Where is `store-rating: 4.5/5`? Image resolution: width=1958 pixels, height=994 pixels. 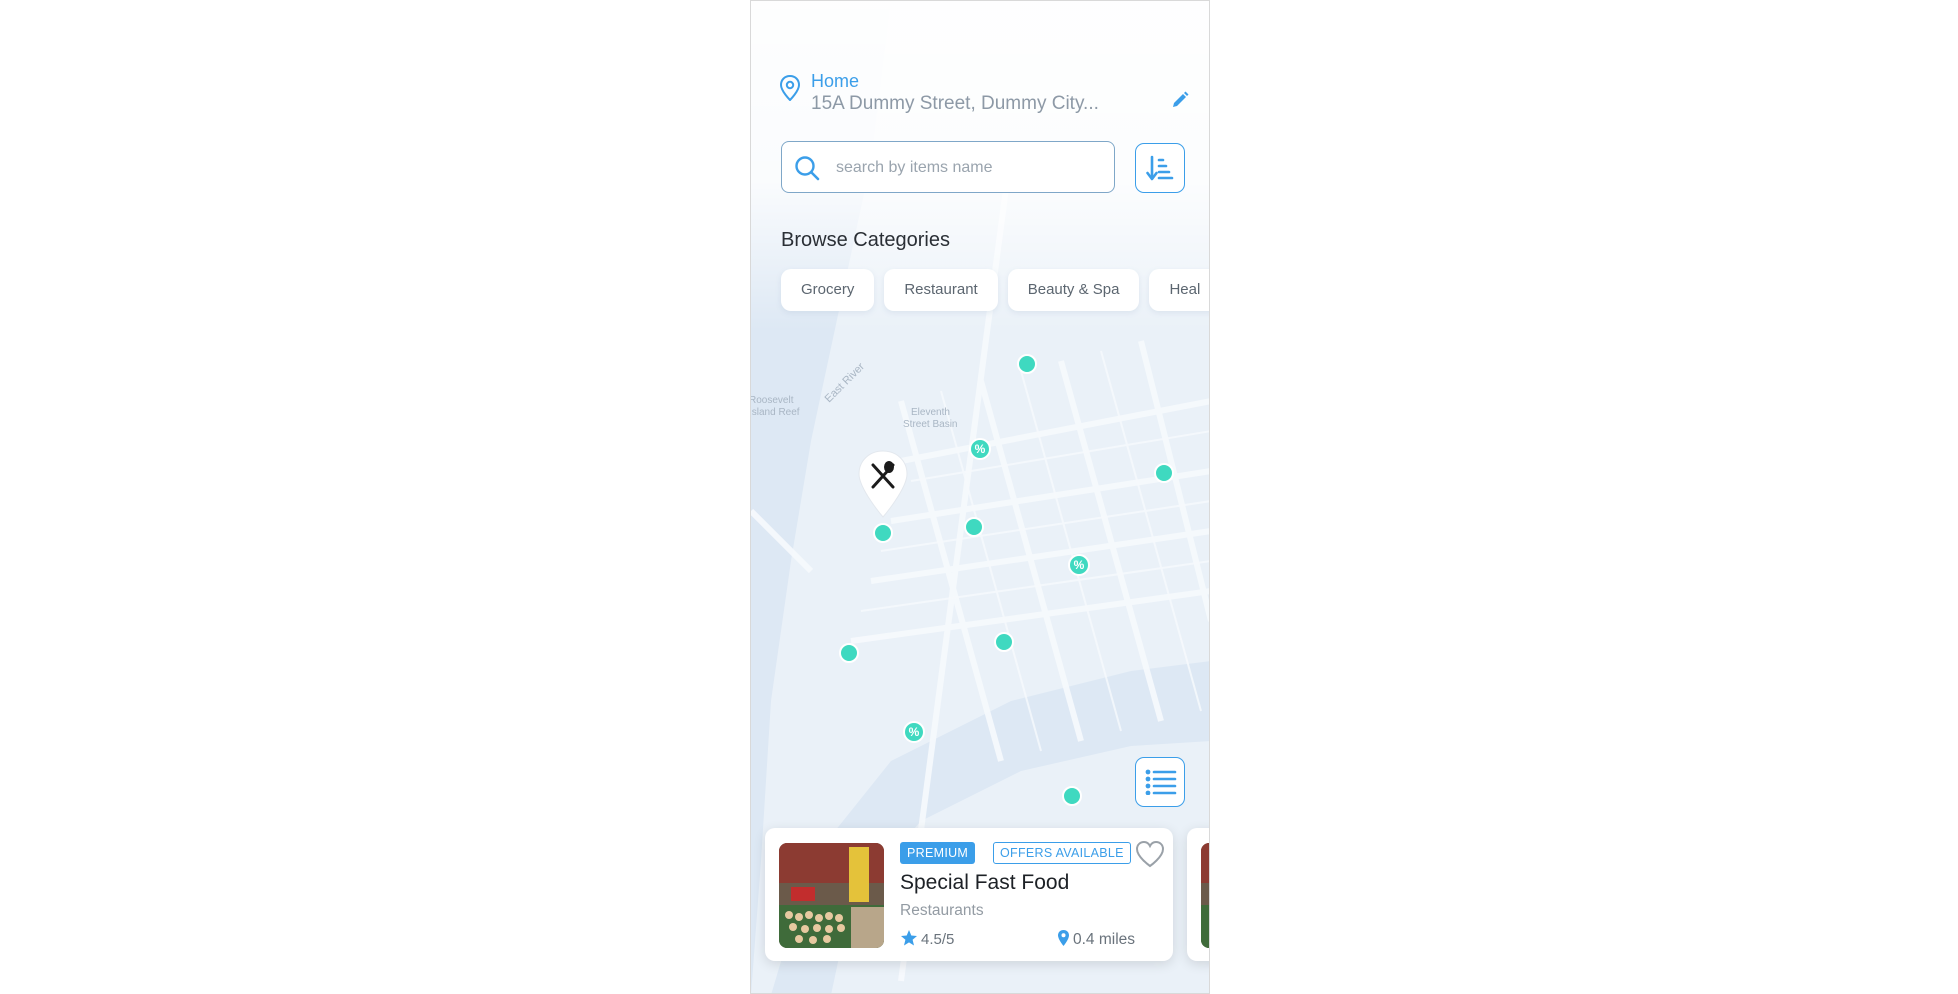 store-rating: 4.5/5 is located at coordinates (927, 938).